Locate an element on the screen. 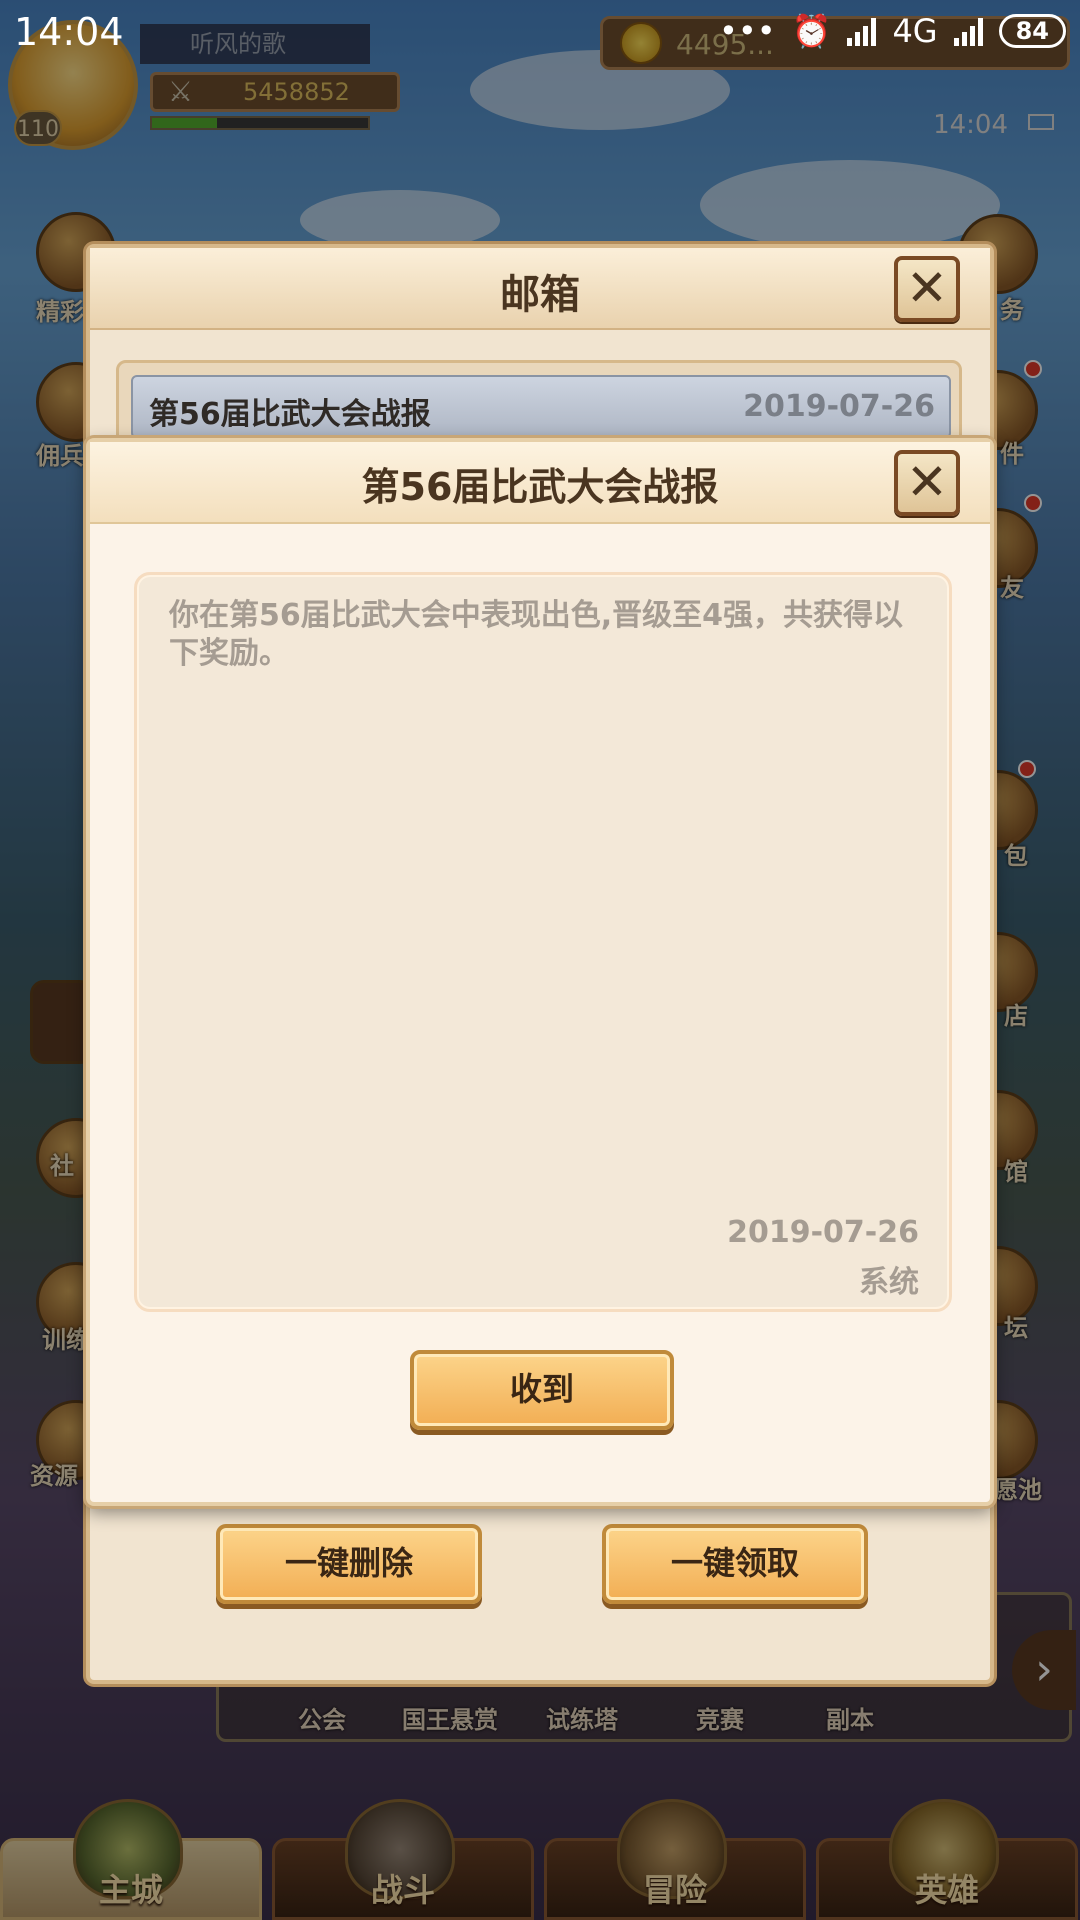 This screenshot has width=1080, height=1920. mailbox-close-button: ✕ is located at coordinates (927, 289).